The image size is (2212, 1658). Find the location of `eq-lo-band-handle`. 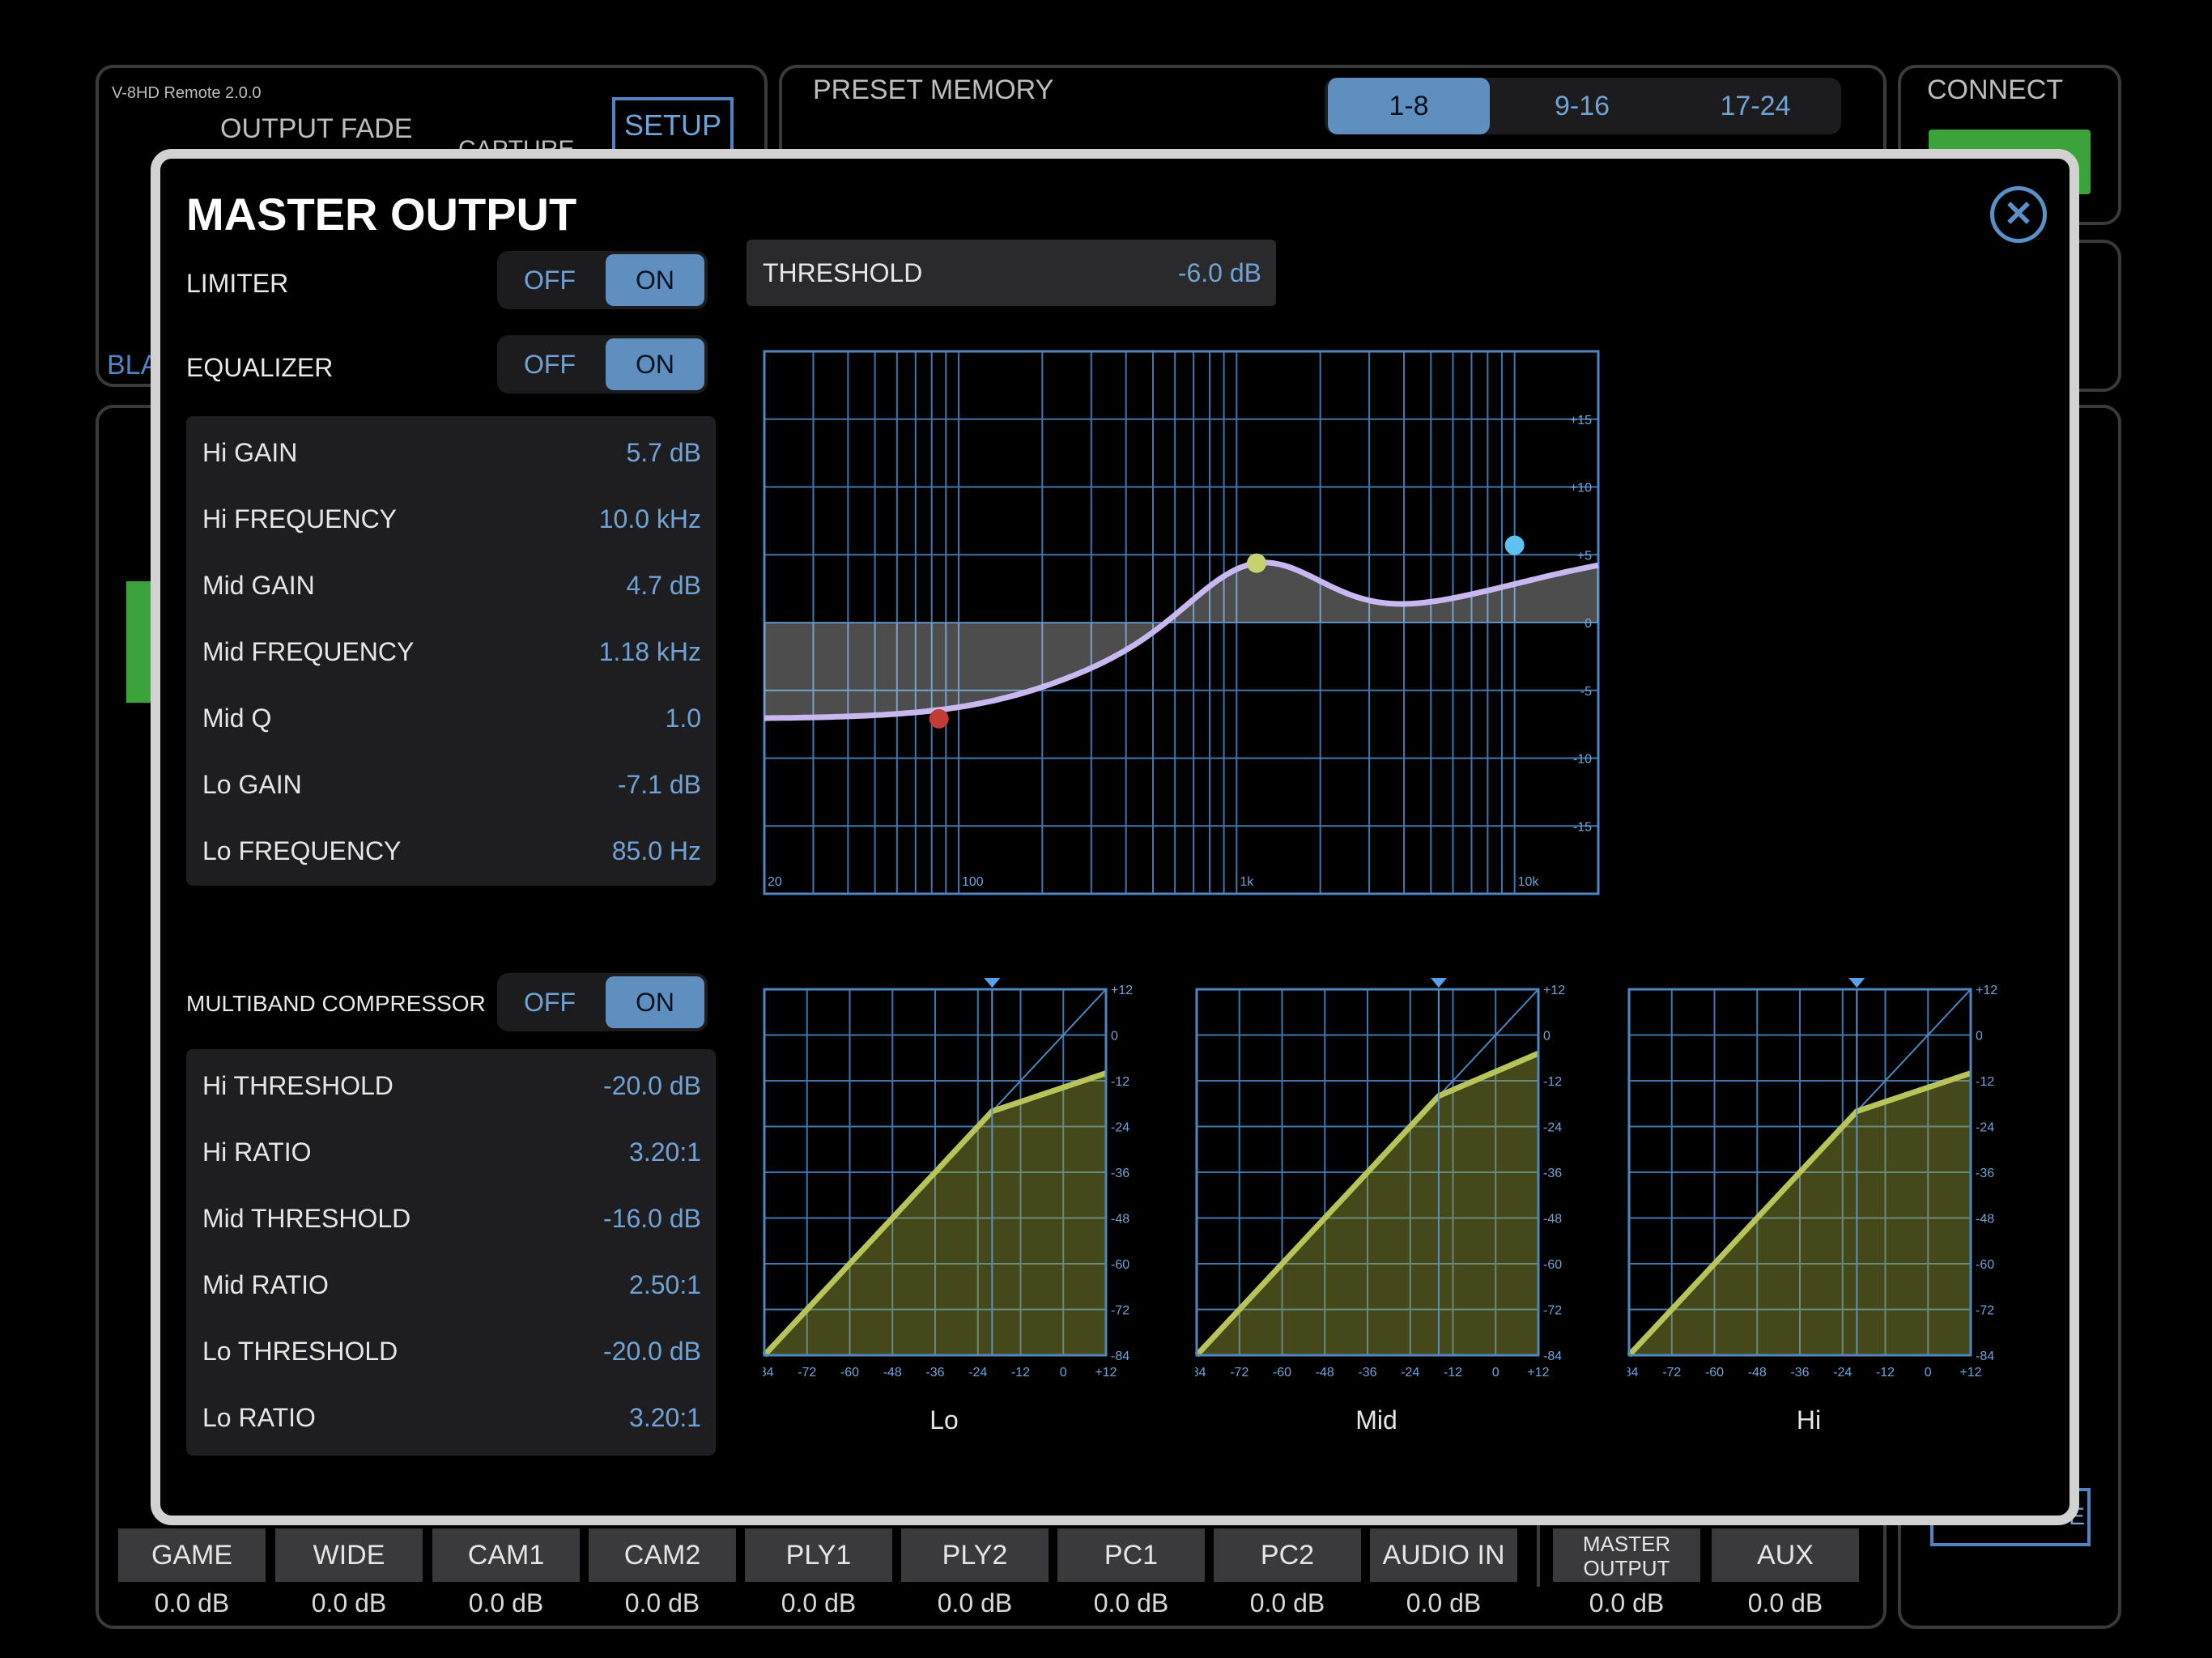

eq-lo-band-handle is located at coordinates (939, 718).